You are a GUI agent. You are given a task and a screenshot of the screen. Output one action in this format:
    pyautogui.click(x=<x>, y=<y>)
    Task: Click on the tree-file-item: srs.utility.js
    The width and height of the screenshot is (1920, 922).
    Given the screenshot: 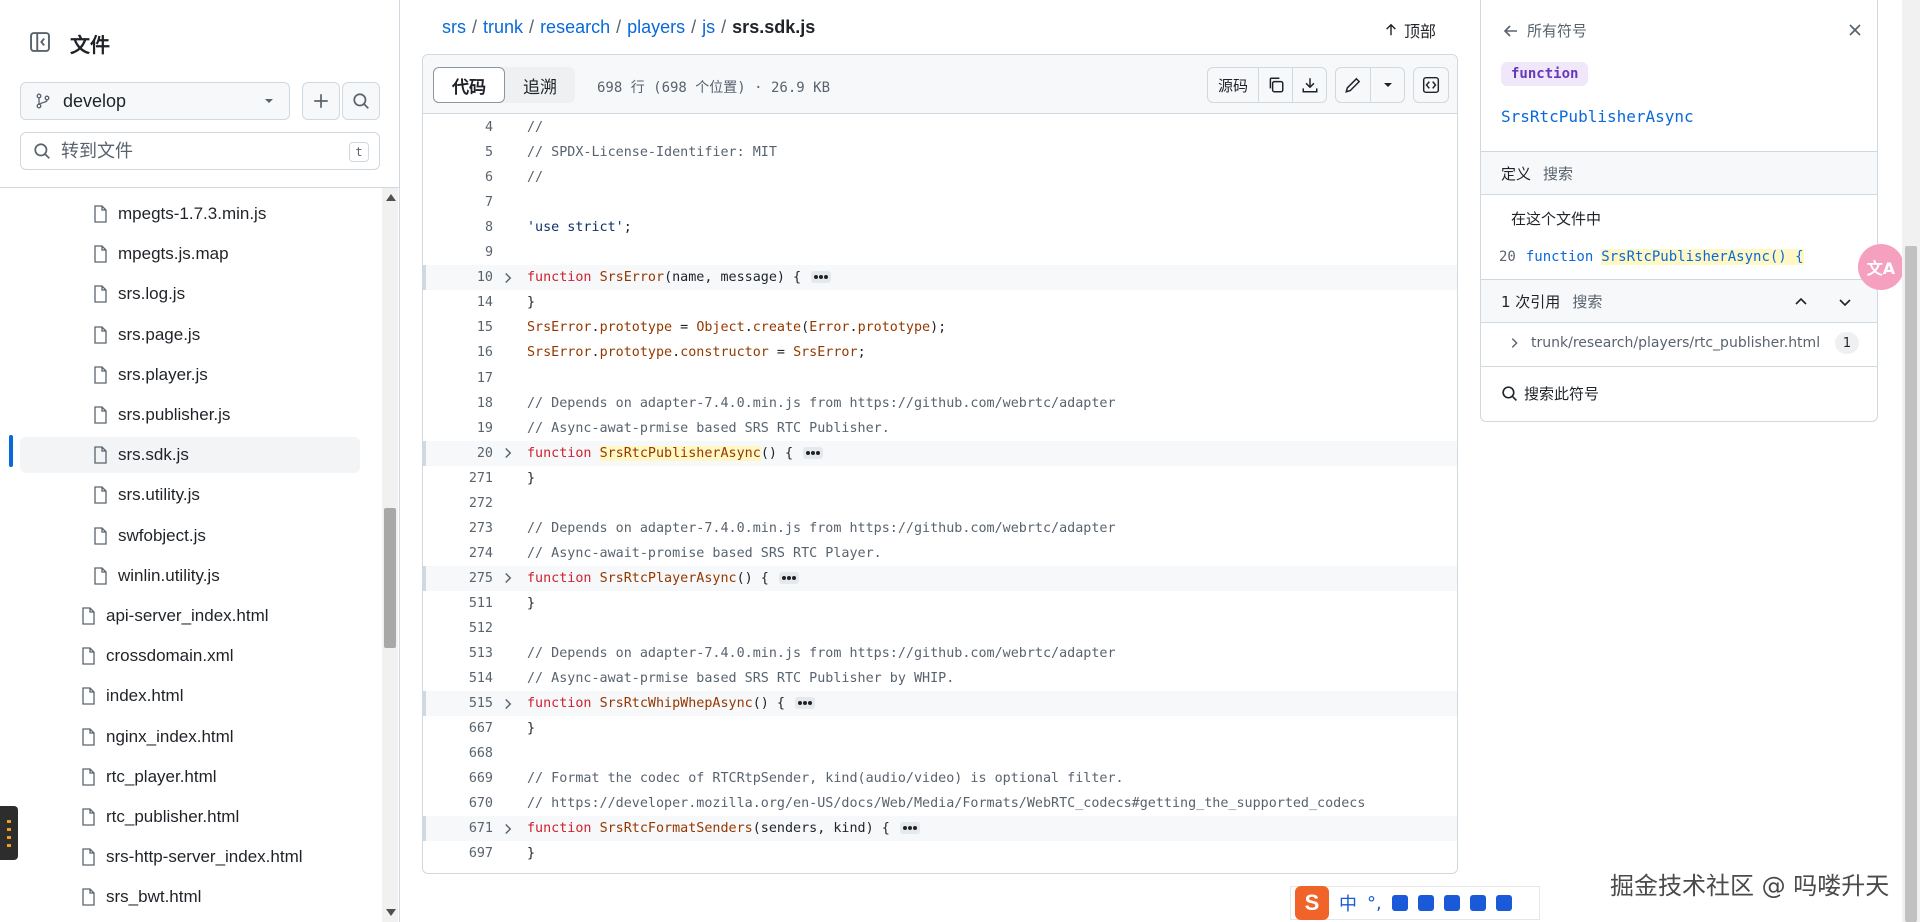 What is the action you would take?
    pyautogui.click(x=180, y=495)
    